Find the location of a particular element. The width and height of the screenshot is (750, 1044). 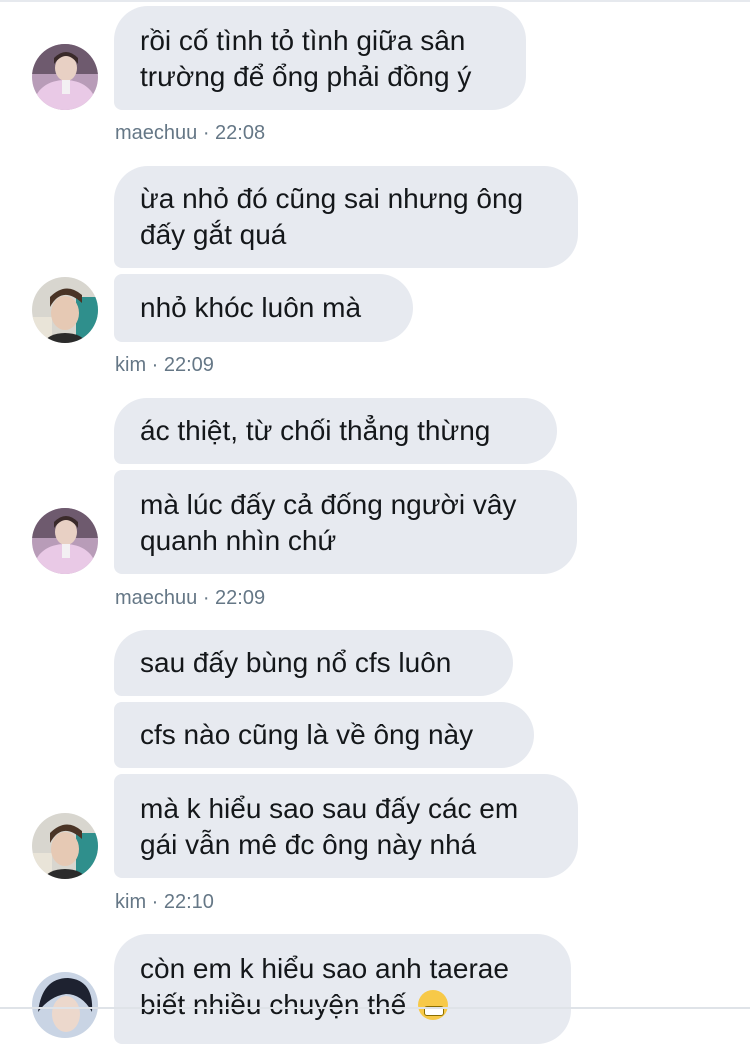

message-line: cfs nào cũng là về ông này is located at coordinates (307, 734).